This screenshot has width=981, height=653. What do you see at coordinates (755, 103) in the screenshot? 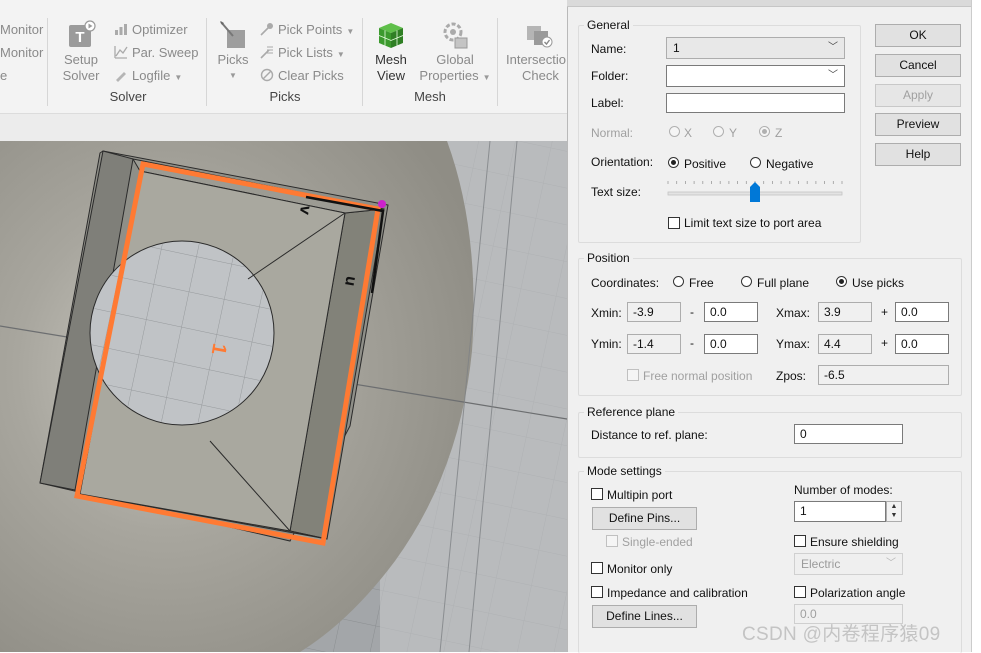
I see `label-input` at bounding box center [755, 103].